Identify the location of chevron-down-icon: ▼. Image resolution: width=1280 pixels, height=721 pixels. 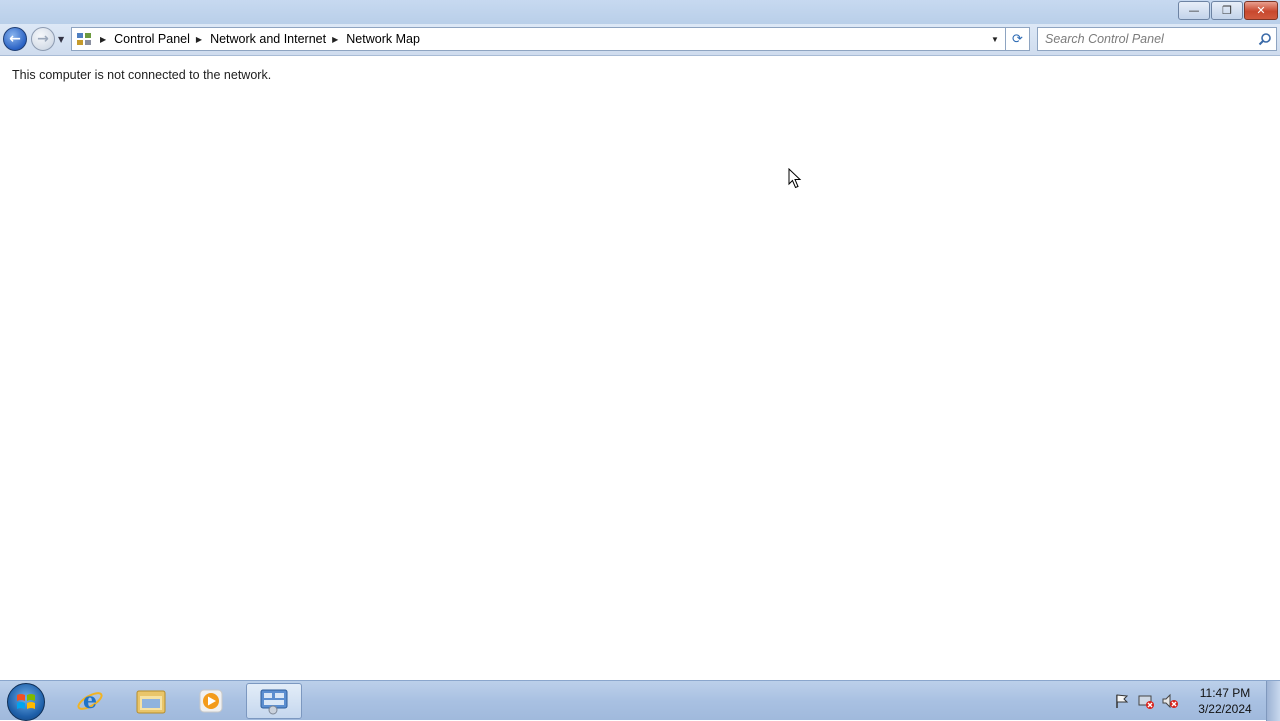
(995, 39).